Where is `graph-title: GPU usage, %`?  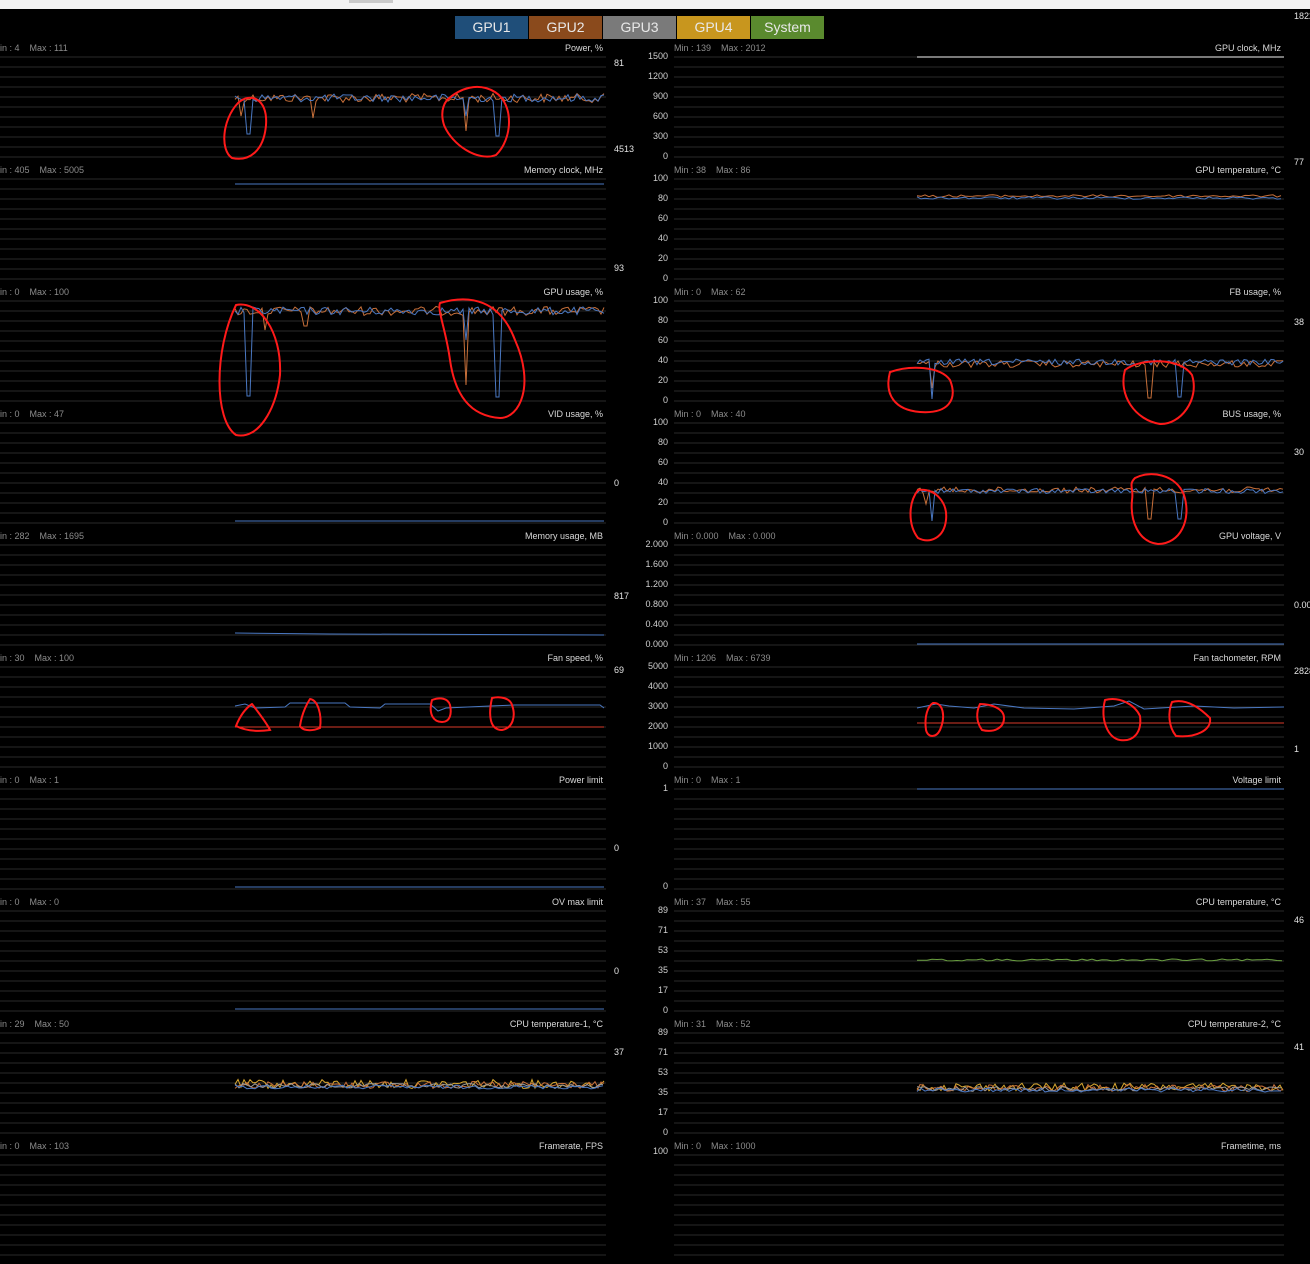
graph-title: GPU usage, % is located at coordinates (573, 292).